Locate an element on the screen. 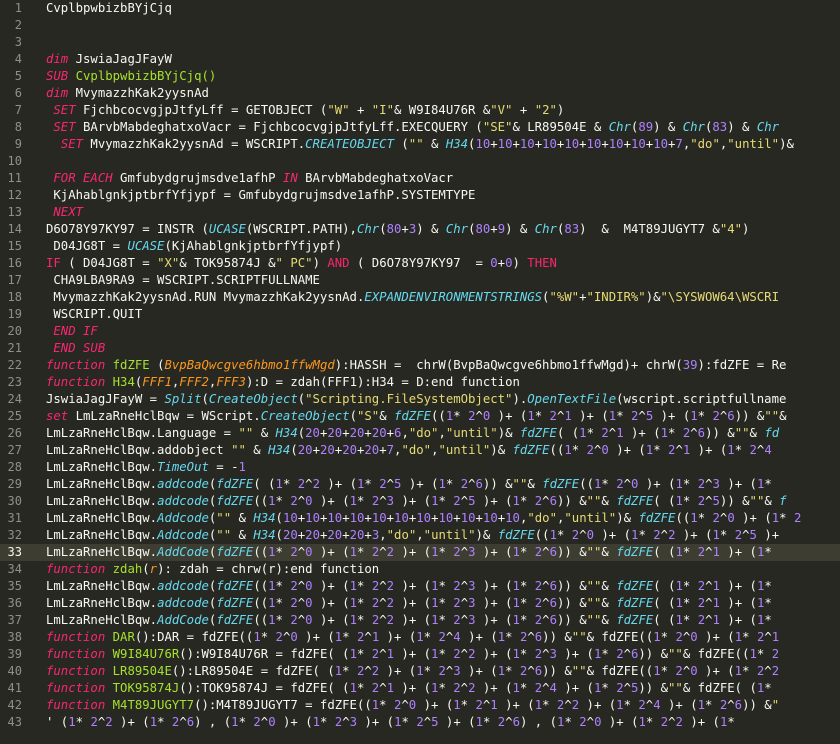  code-line: 4 dim JswiaJagJFayW is located at coordinates (420, 59).